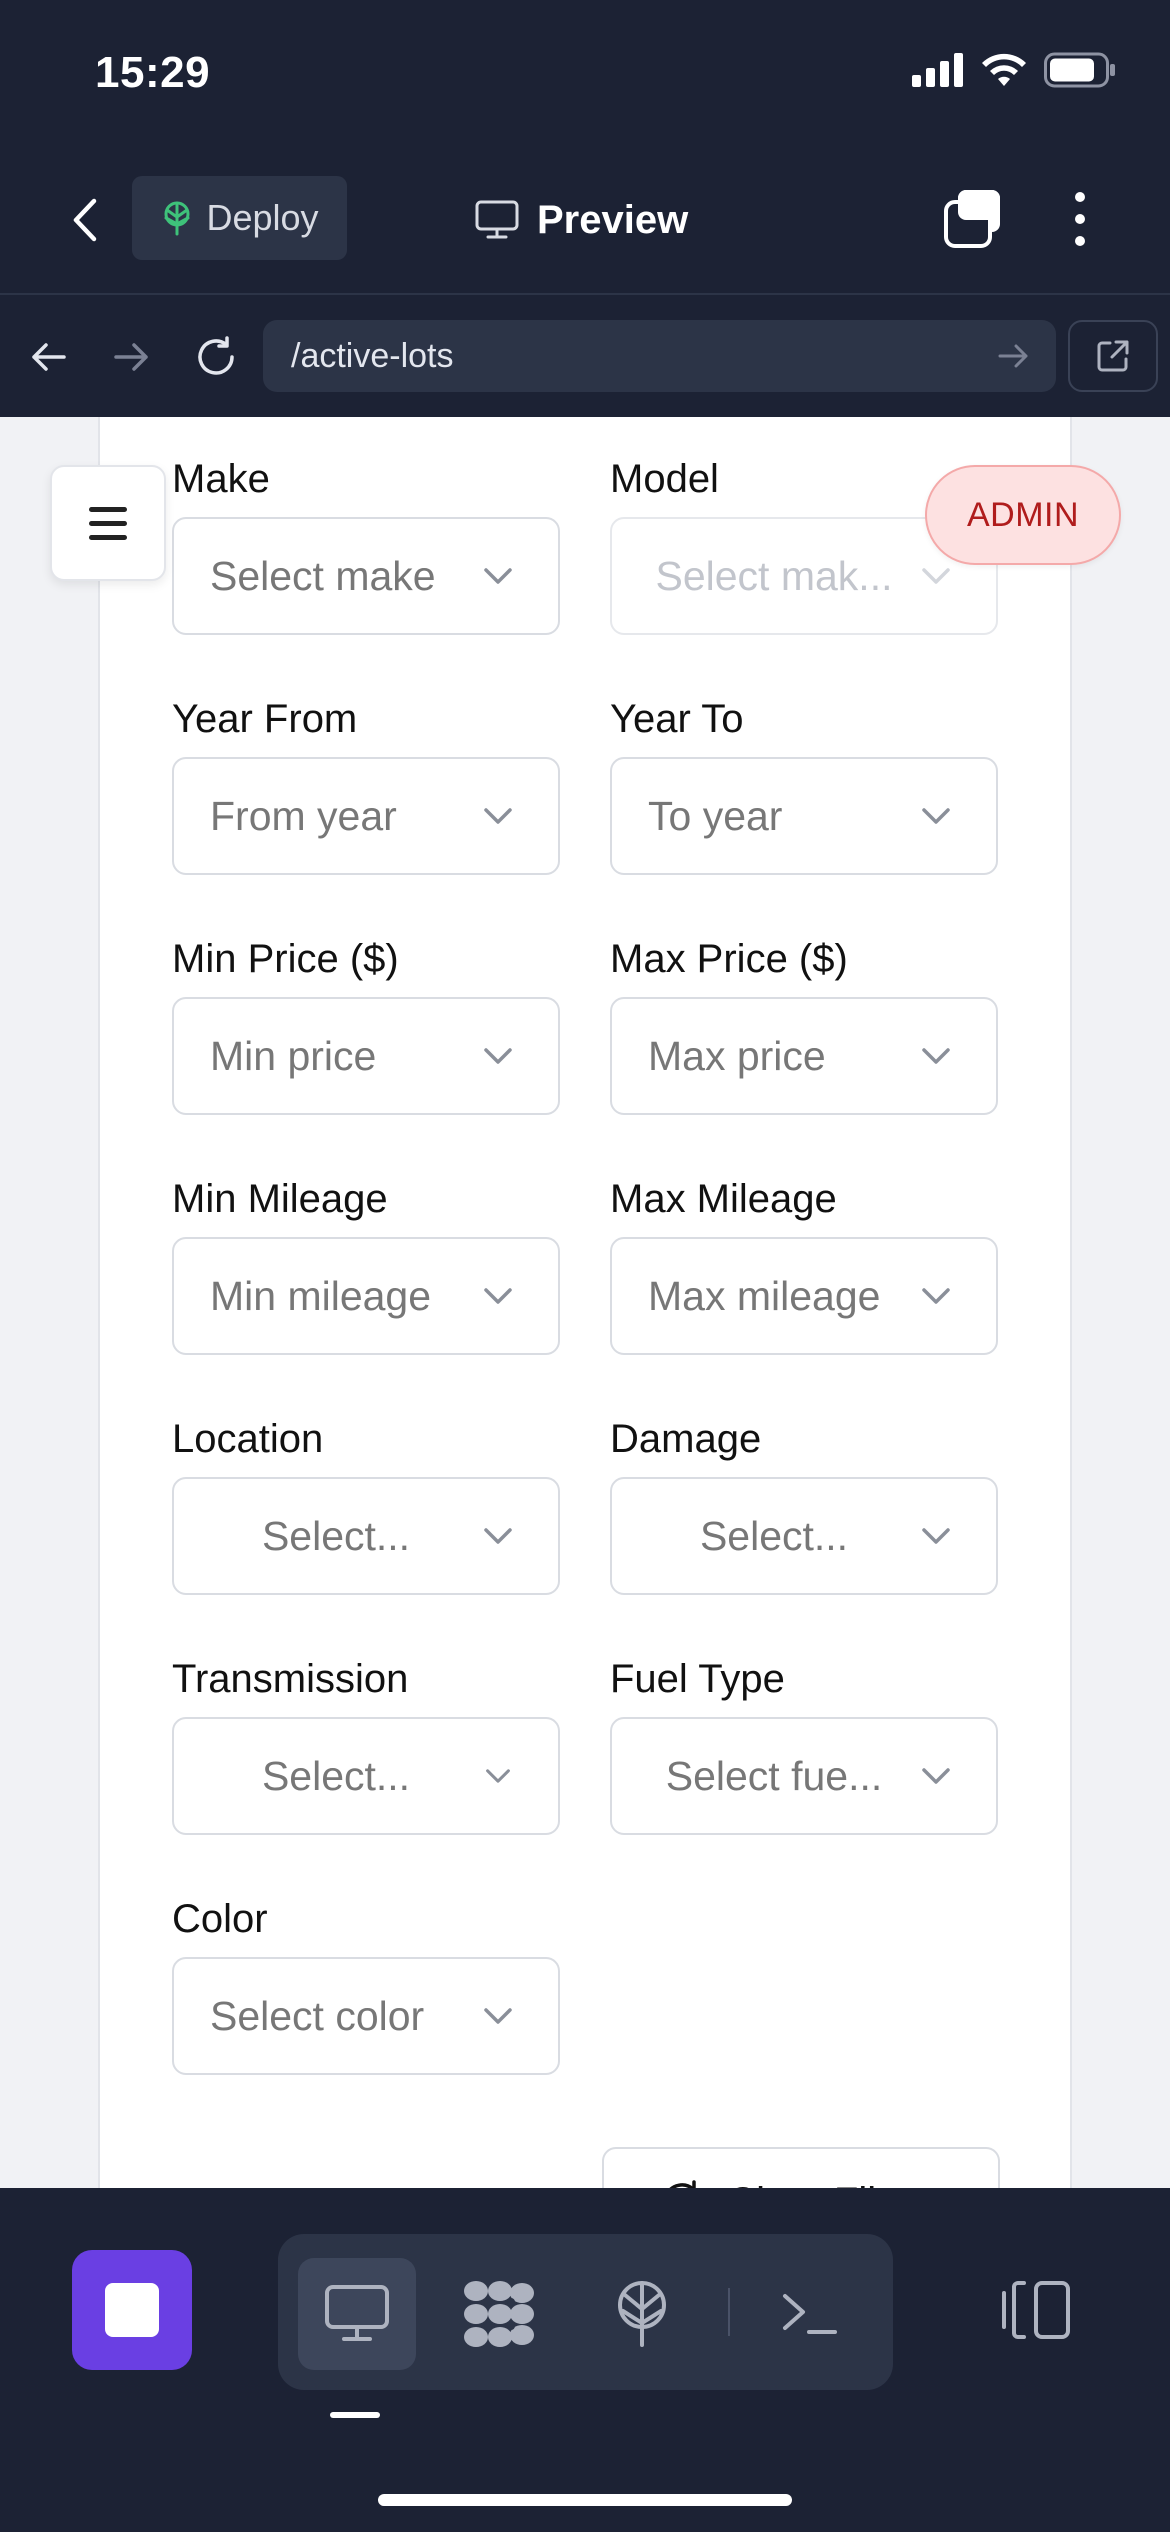 Image resolution: width=1170 pixels, height=2532 pixels. Describe the element at coordinates (1079, 70) in the screenshot. I see `battery-icon` at that location.